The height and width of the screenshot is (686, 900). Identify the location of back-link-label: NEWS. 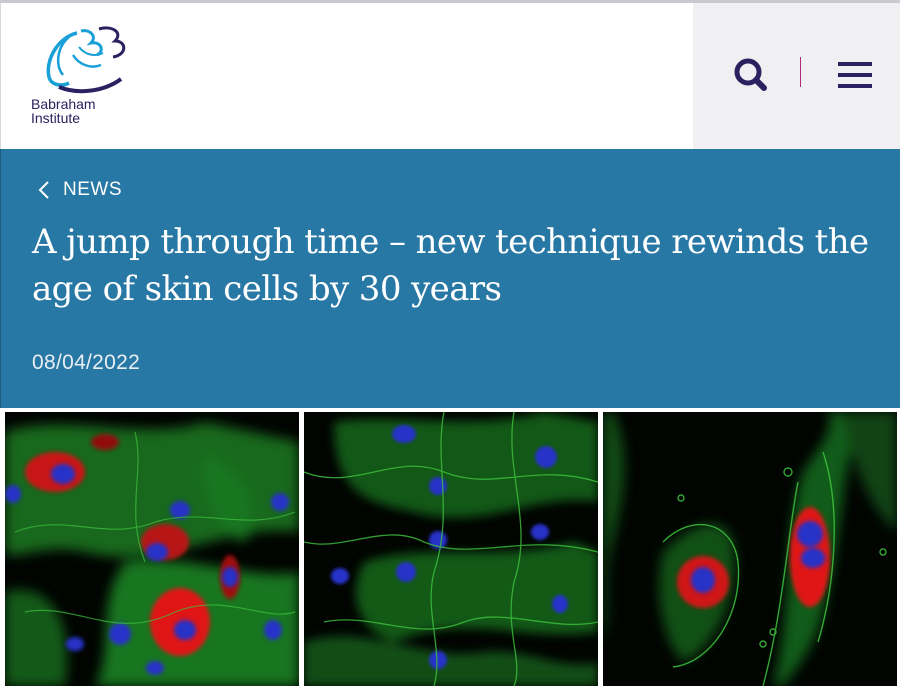
(92, 189).